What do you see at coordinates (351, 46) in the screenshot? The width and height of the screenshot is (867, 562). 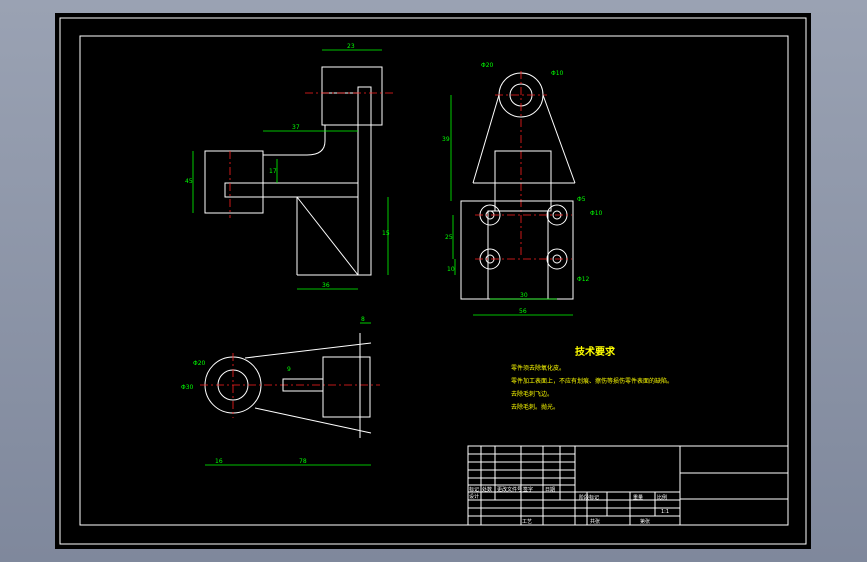 I see `dim-23: 23` at bounding box center [351, 46].